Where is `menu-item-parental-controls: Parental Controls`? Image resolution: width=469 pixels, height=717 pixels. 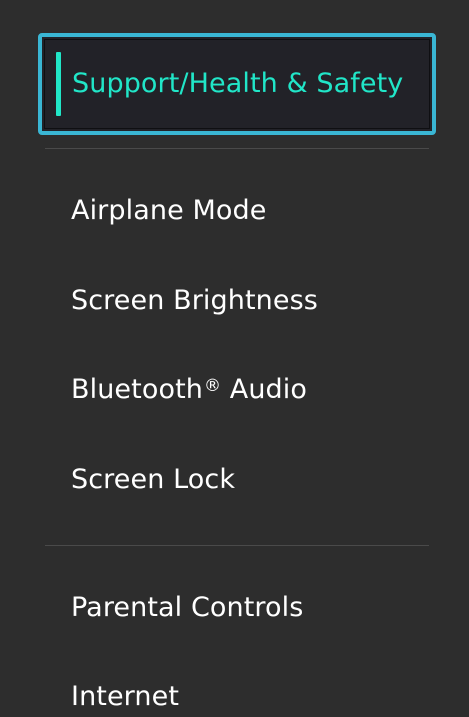 menu-item-parental-controls: Parental Controls is located at coordinates (187, 608).